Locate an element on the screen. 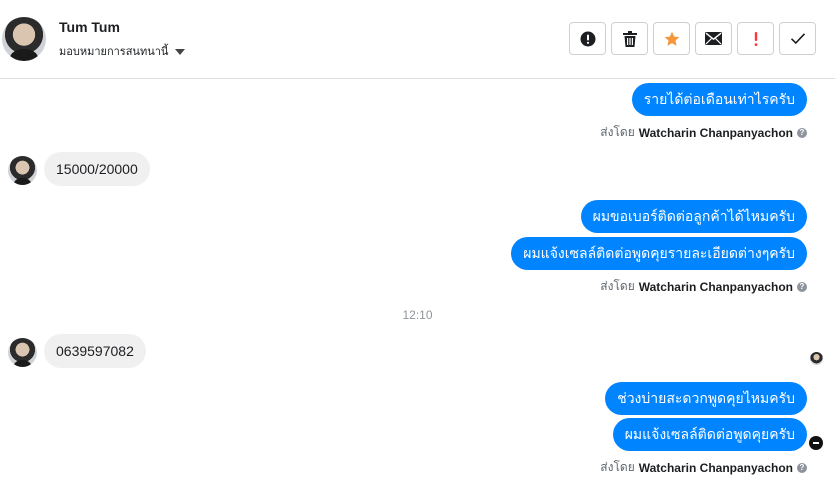  timestamp-divider: 12:10 is located at coordinates (417, 315).